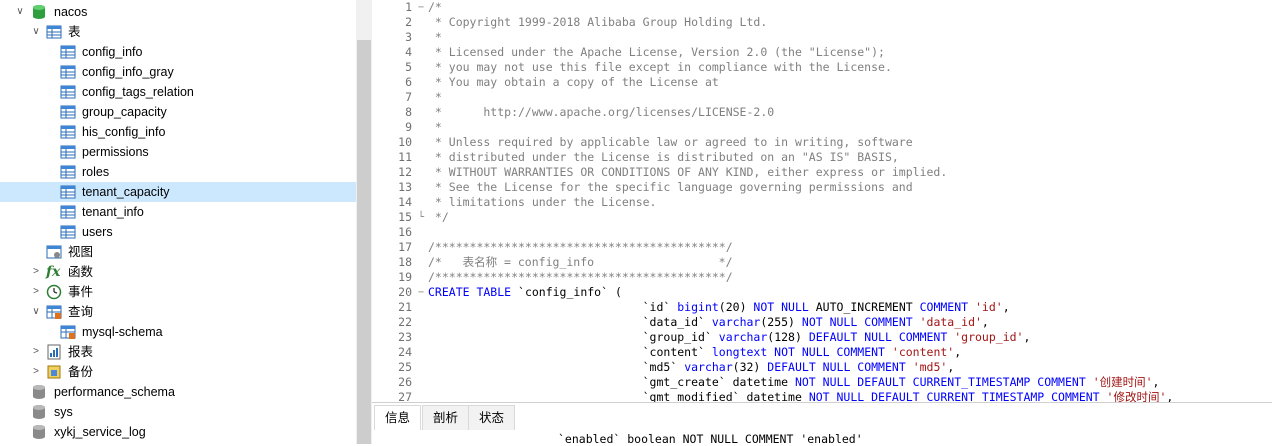  Describe the element at coordinates (178, 292) in the screenshot. I see `tree-folder-events: > 事件` at that location.